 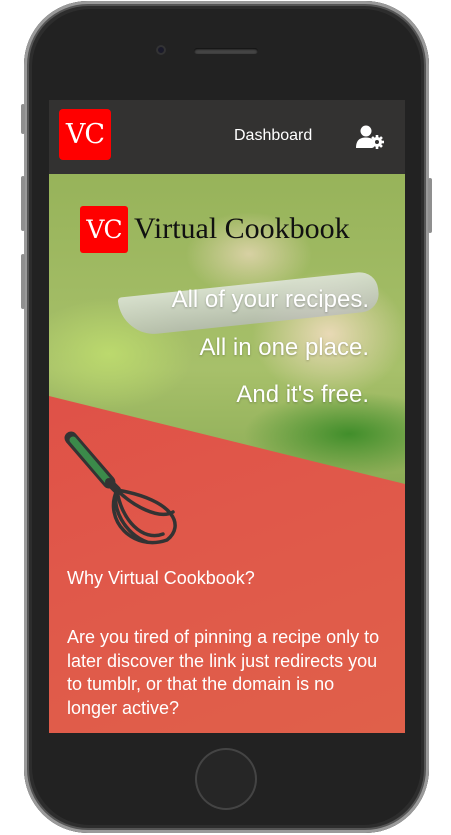 I want to click on top-navbar: VC Dashboard, so click(x=227, y=137).